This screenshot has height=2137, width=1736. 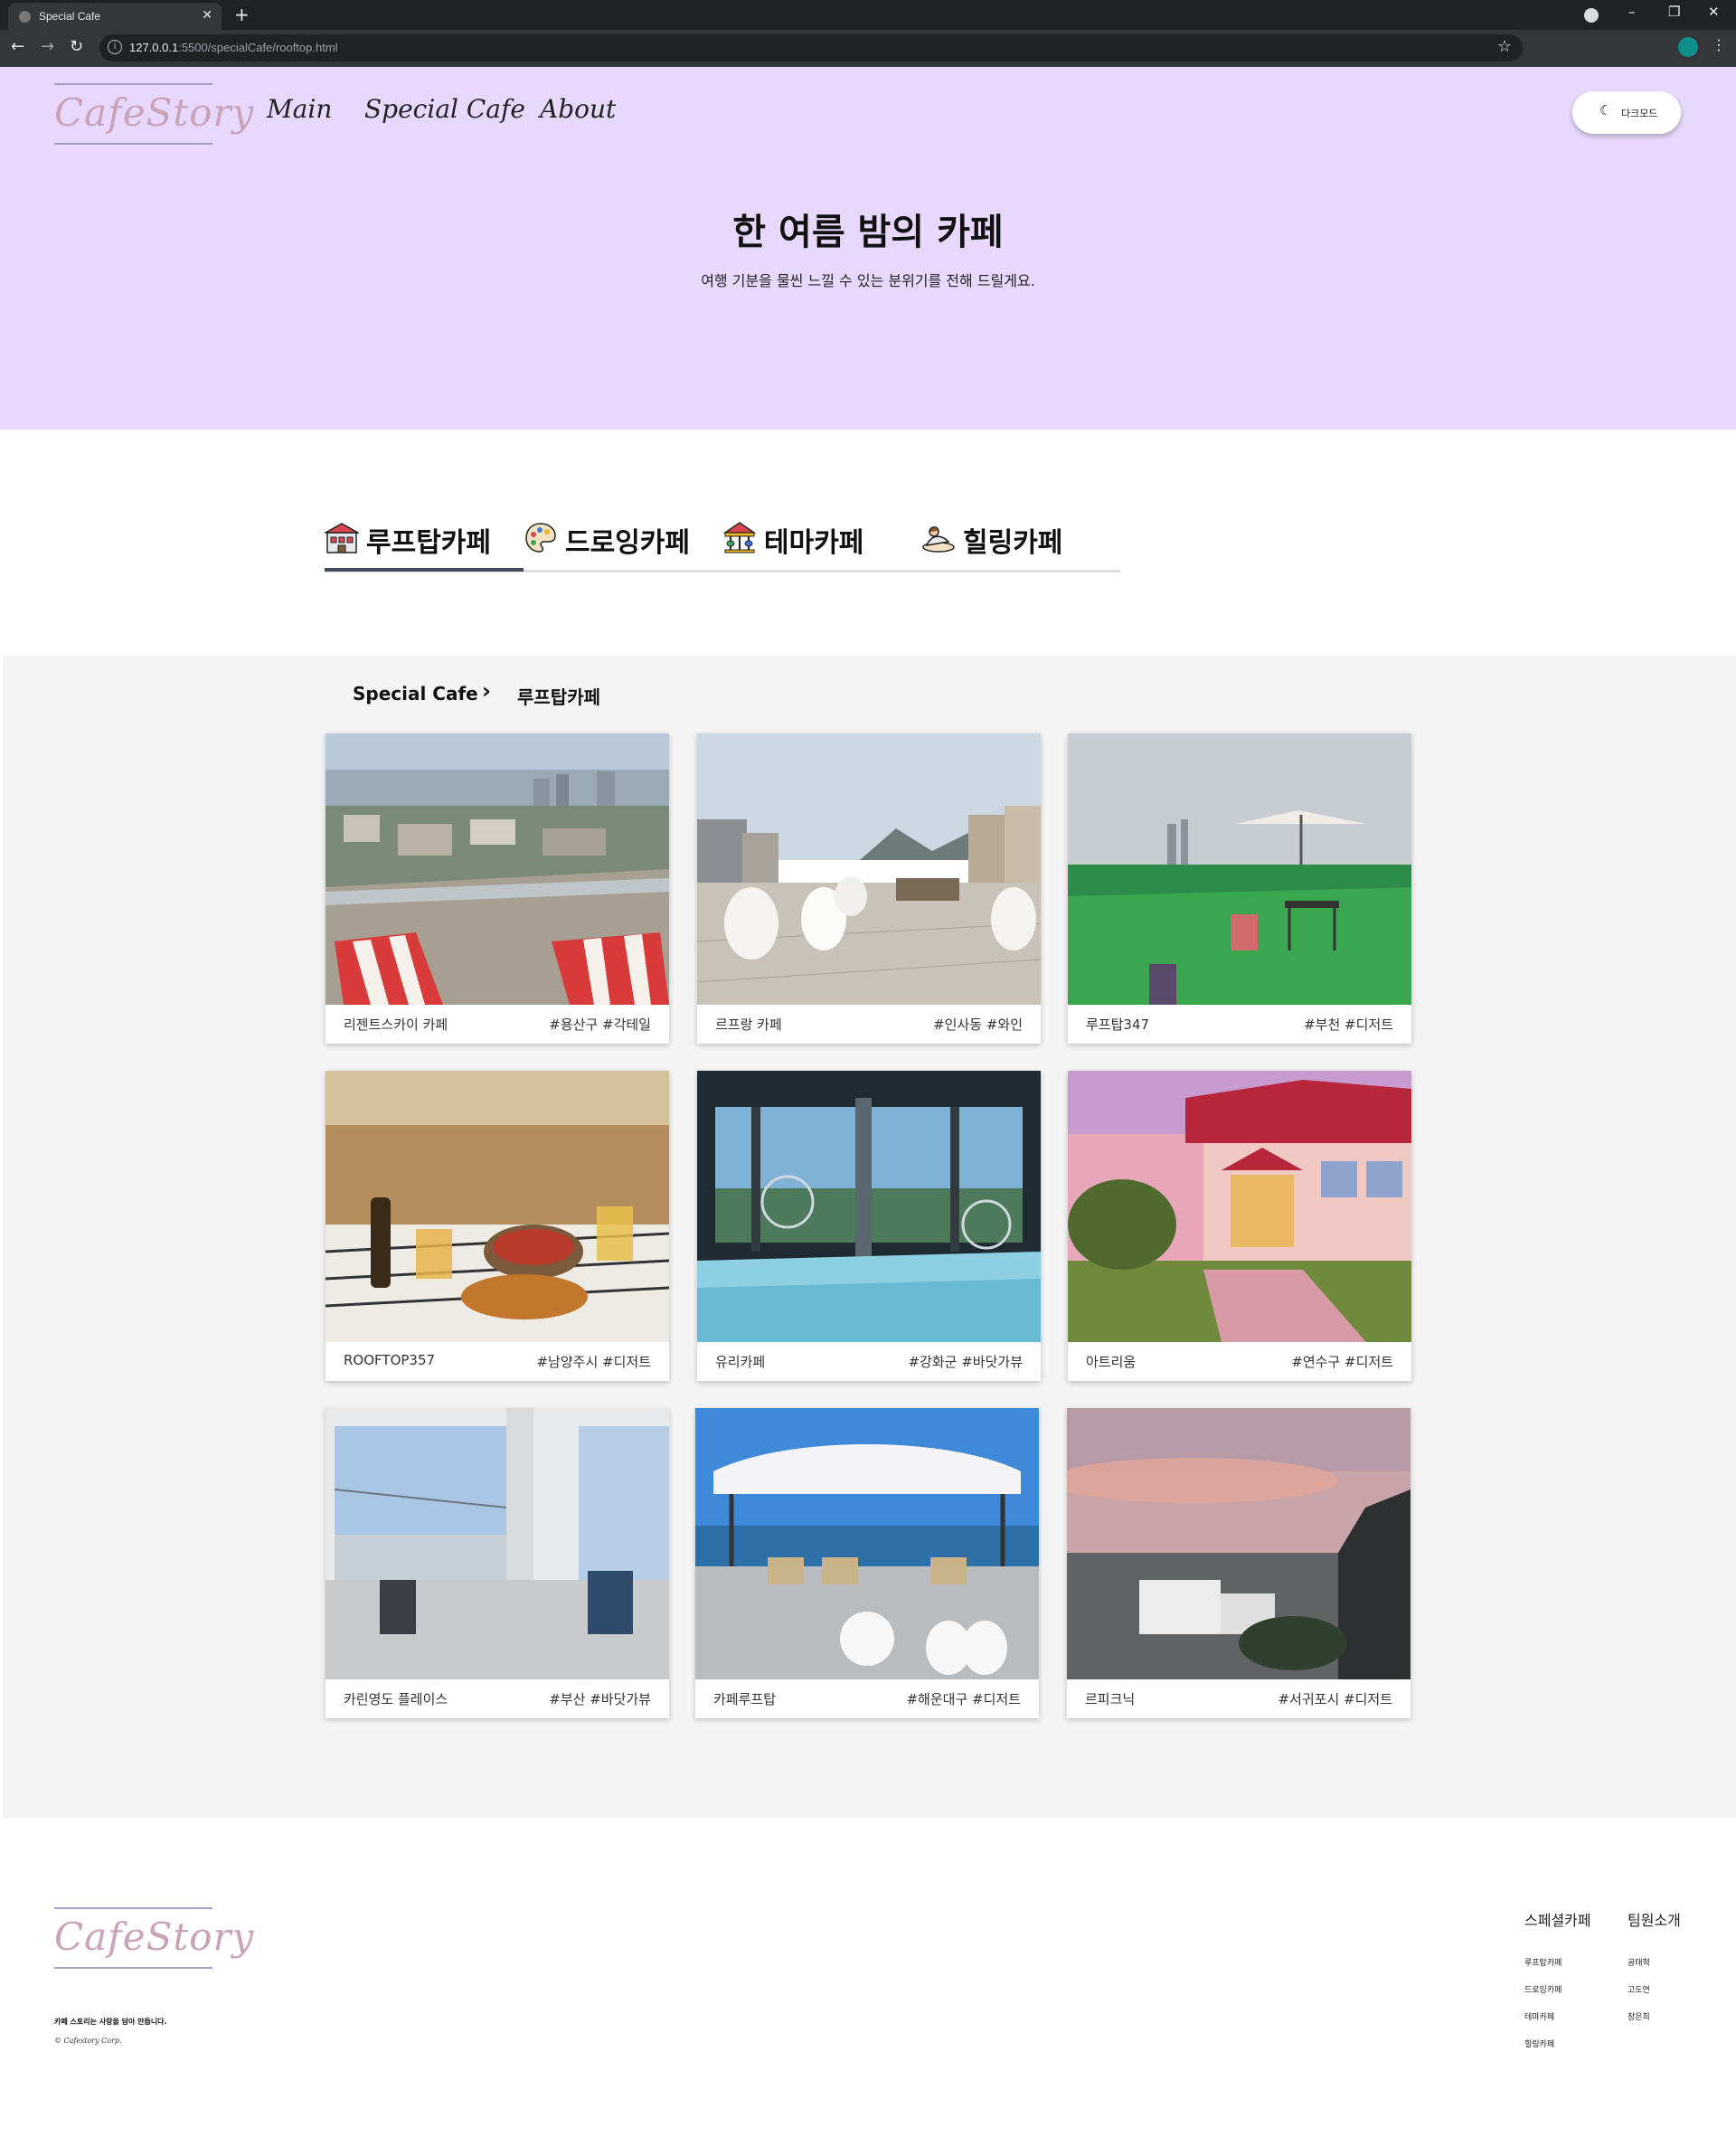 I want to click on new-tab-icon: +, so click(x=242, y=15).